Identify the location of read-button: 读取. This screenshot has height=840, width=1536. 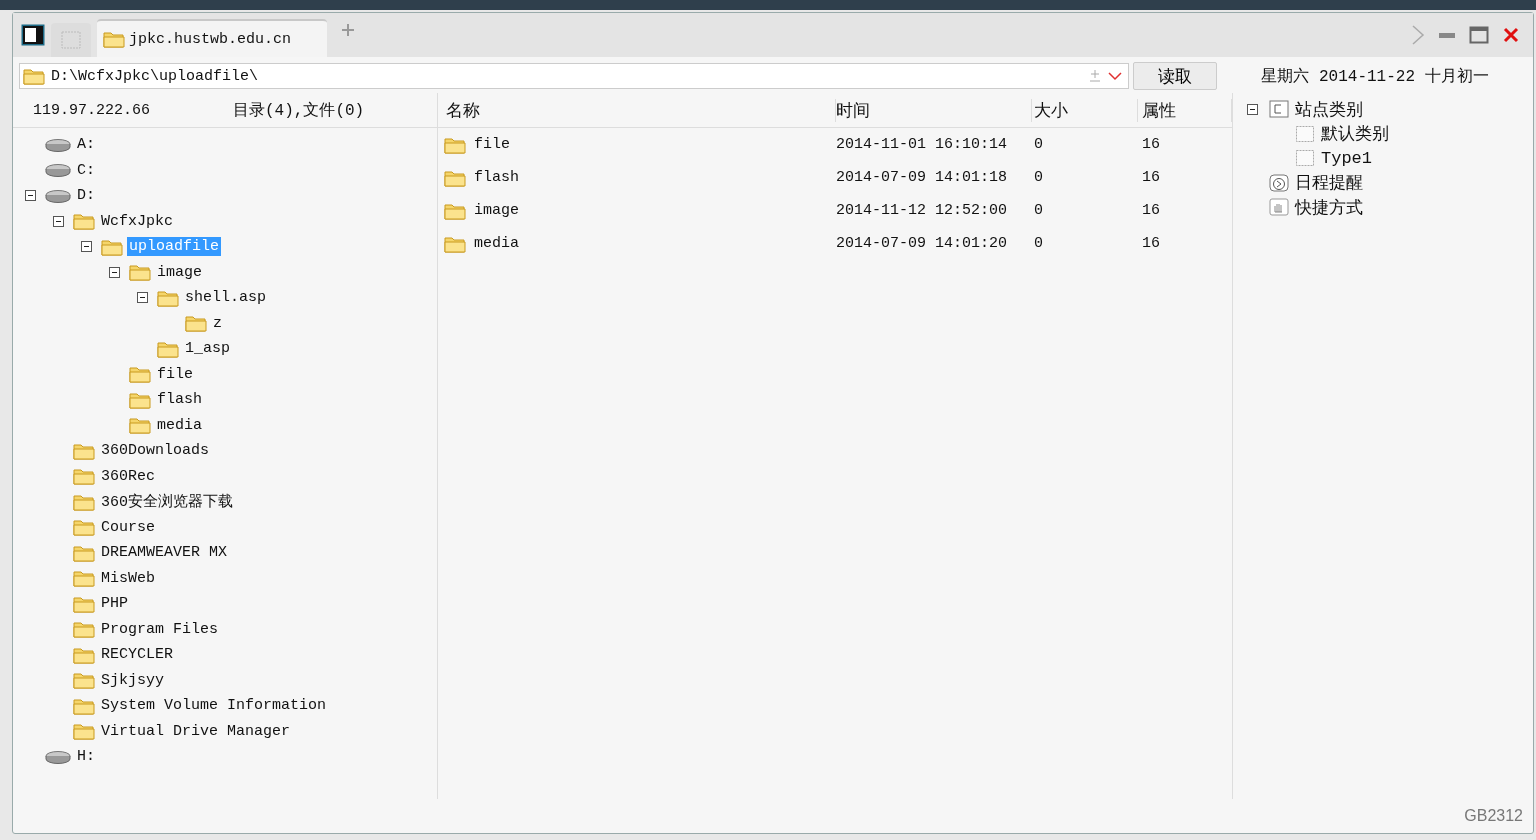
(1175, 76).